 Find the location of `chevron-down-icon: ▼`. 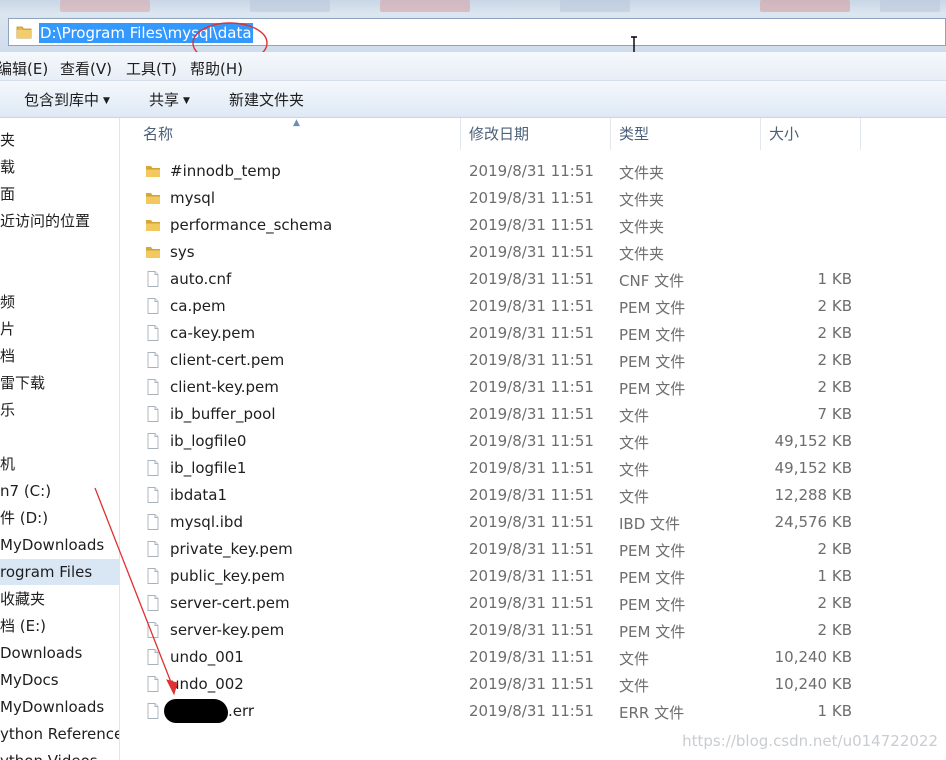

chevron-down-icon: ▼ is located at coordinates (186, 101).